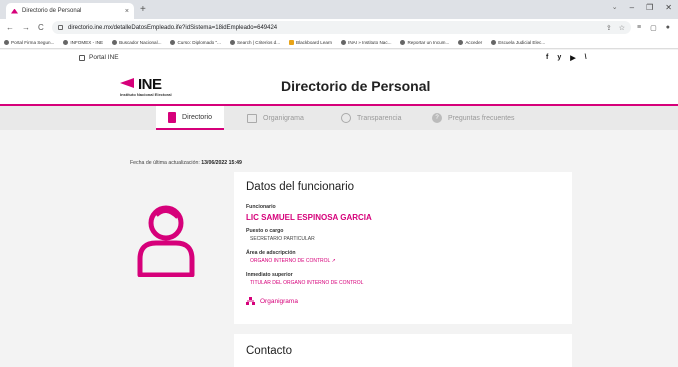 The width and height of the screenshot is (678, 367). What do you see at coordinates (473, 118) in the screenshot?
I see `tab-preguntas-frecuentes: ? Preguntas frecuentes` at bounding box center [473, 118].